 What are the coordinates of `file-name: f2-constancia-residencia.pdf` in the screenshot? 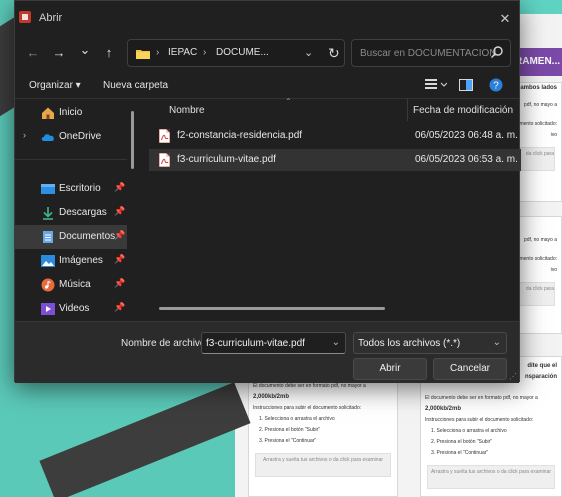 It's located at (240, 135).